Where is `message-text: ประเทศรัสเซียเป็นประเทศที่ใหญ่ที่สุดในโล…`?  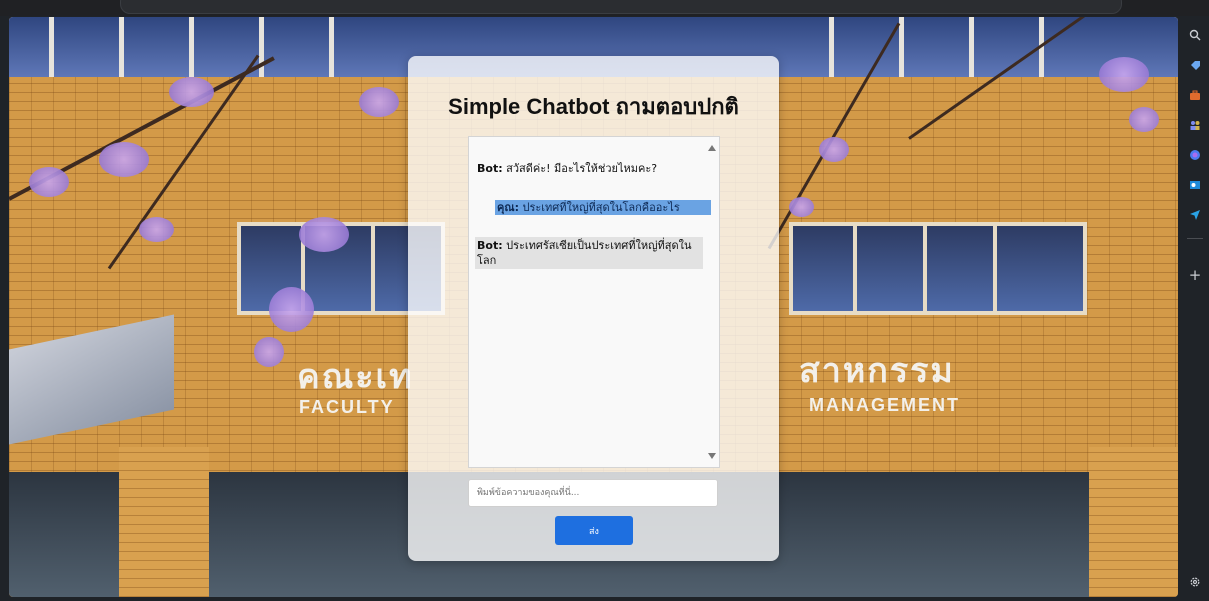 message-text: ประเทศรัสเซียเป็นประเทศที่ใหญ่ที่สุดในโล… is located at coordinates (584, 253).